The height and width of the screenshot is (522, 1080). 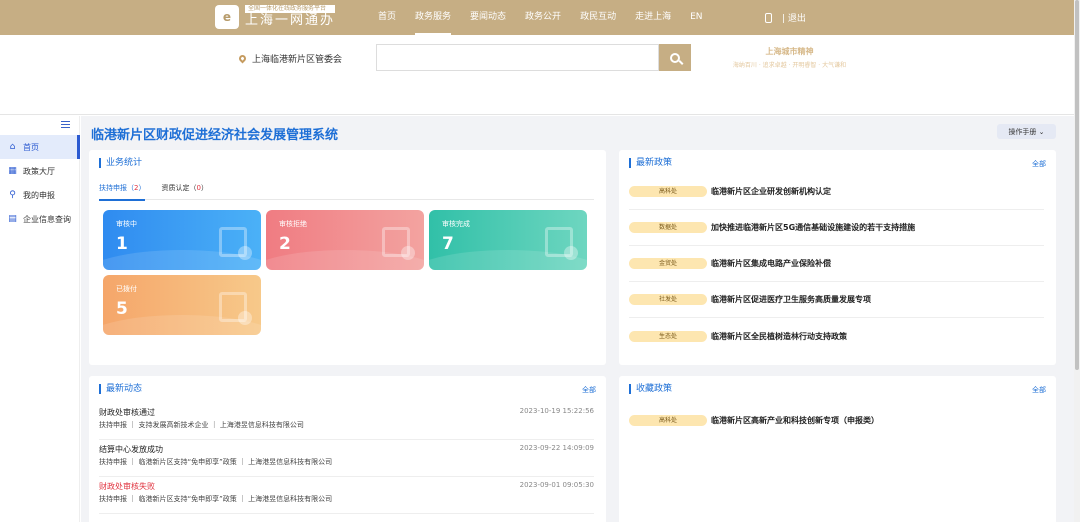 What do you see at coordinates (771, 191) in the screenshot?
I see `policy-title: 临港新片区企业研发创新机构认定` at bounding box center [771, 191].